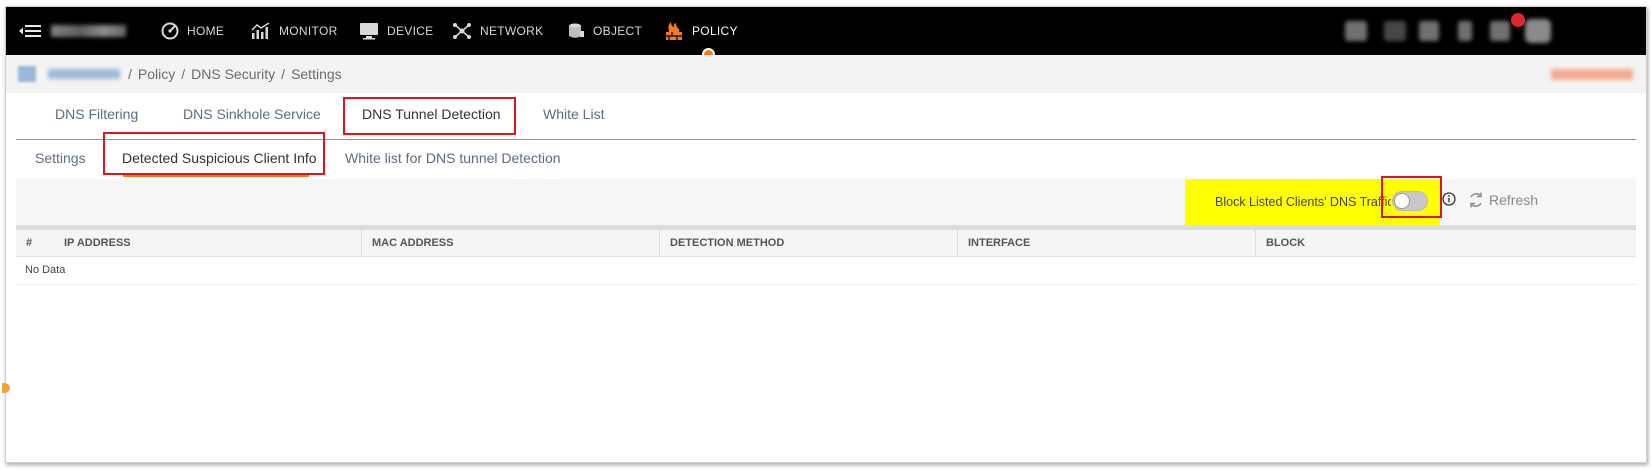 This screenshot has width=1651, height=471. I want to click on column-header-index: #, so click(29, 243).